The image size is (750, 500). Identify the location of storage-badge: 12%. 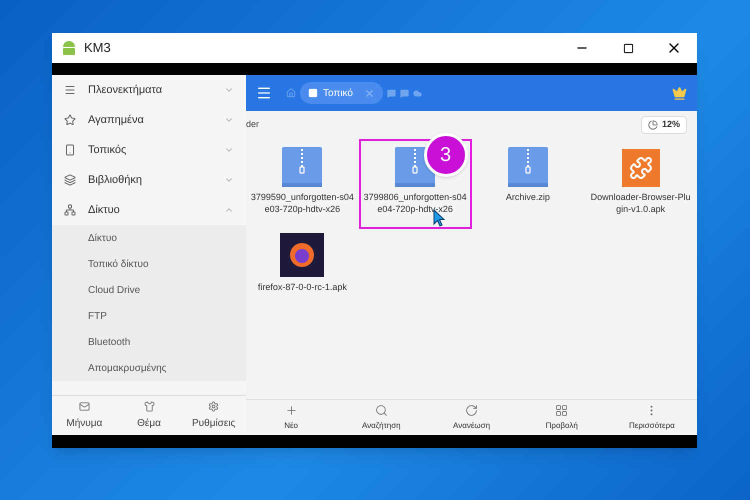
(663, 125).